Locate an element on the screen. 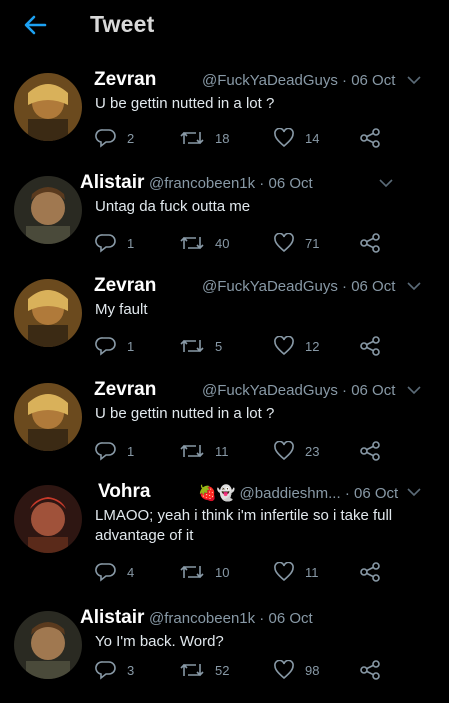  reply-count: 4 is located at coordinates (131, 572).